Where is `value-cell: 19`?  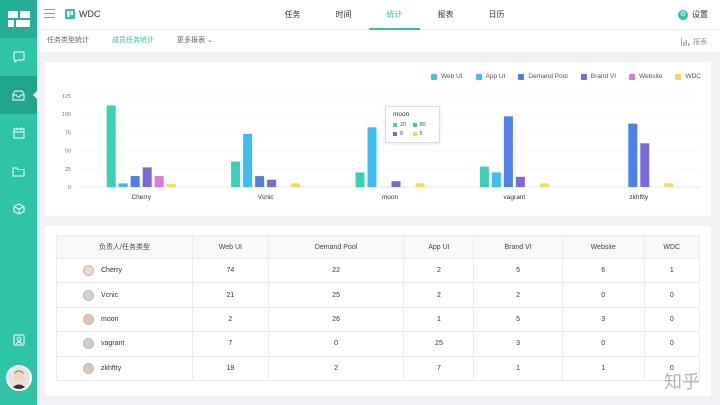 value-cell: 19 is located at coordinates (230, 368).